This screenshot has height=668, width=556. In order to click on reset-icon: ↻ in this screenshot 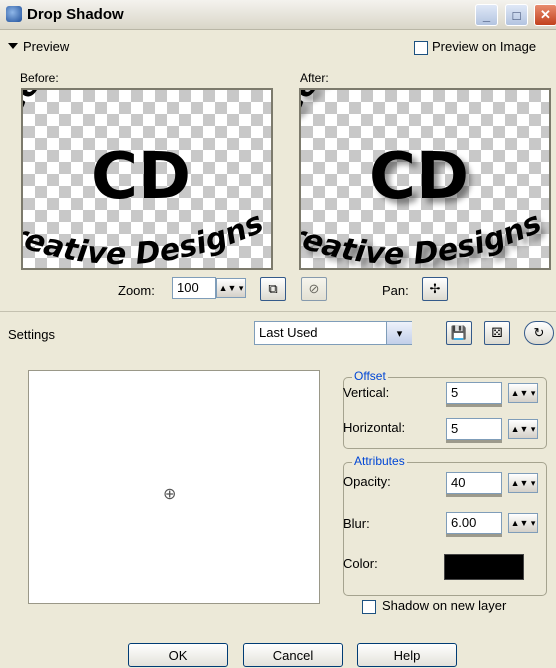, I will do `click(539, 332)`.